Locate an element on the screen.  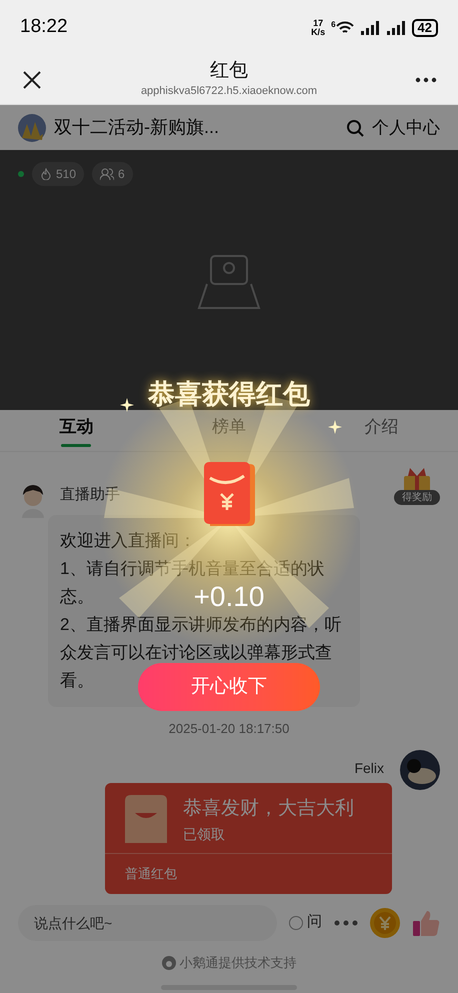
comment-field: 说点什么吧~ is located at coordinates (147, 922).